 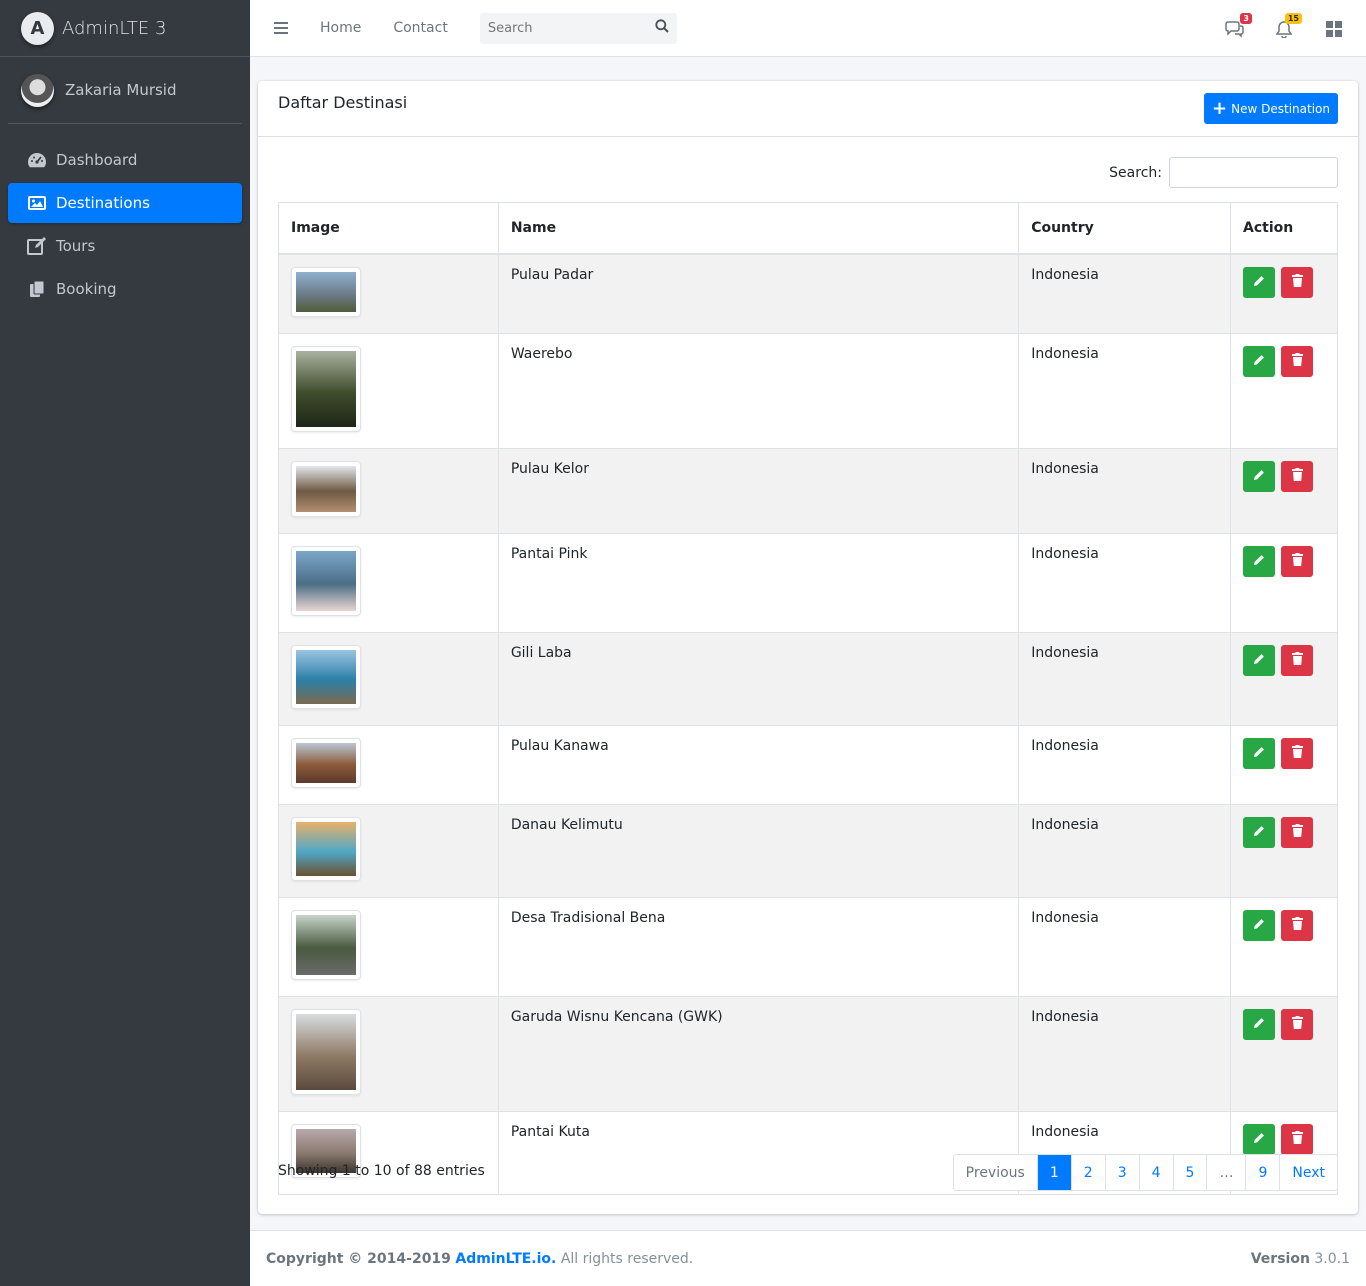 What do you see at coordinates (125, 246) in the screenshot?
I see `sidebar-item-tours: Tours` at bounding box center [125, 246].